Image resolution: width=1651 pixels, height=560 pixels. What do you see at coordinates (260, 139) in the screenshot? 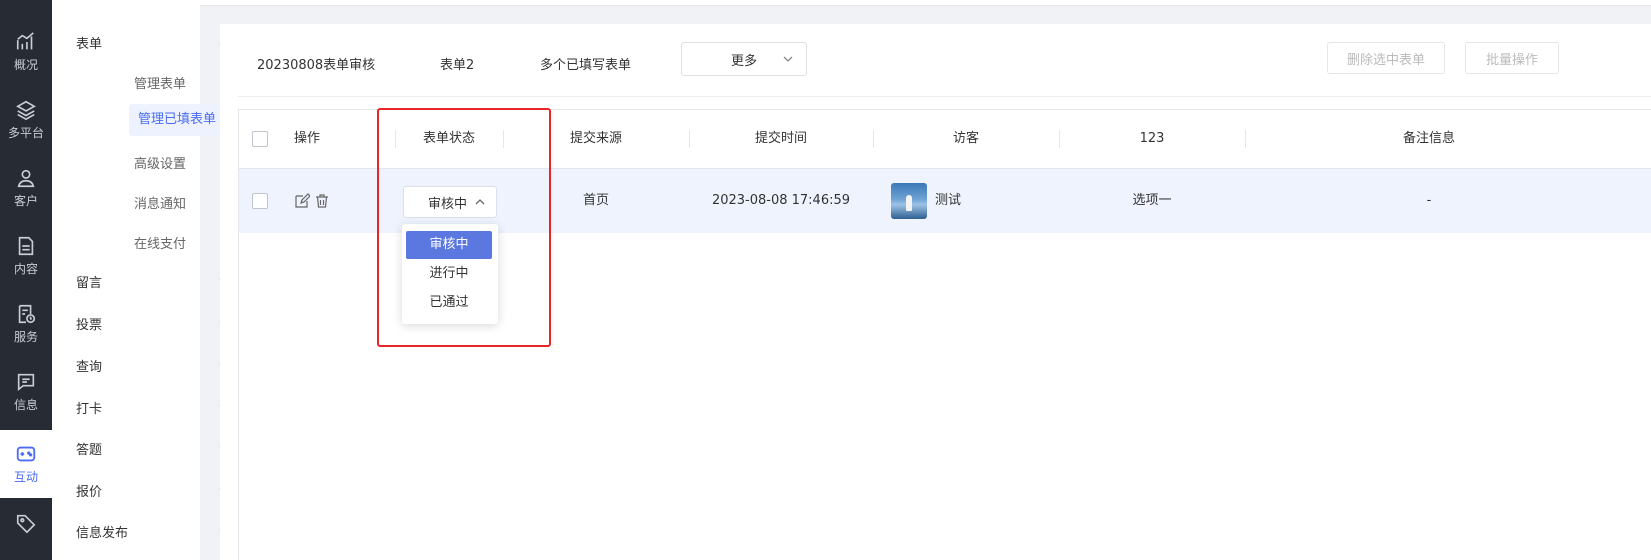
I see `select-all-checkbox` at bounding box center [260, 139].